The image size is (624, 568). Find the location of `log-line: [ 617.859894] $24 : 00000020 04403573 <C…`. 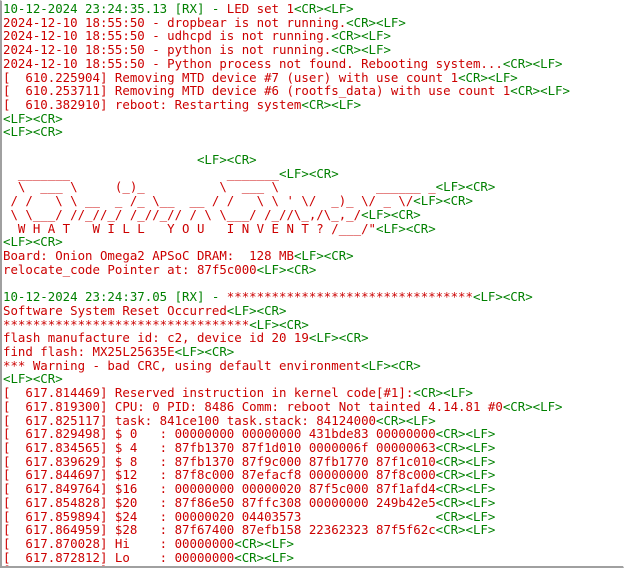

log-line: [ 617.859894] $24 : 00000020 04403573 <C… is located at coordinates (313, 516).